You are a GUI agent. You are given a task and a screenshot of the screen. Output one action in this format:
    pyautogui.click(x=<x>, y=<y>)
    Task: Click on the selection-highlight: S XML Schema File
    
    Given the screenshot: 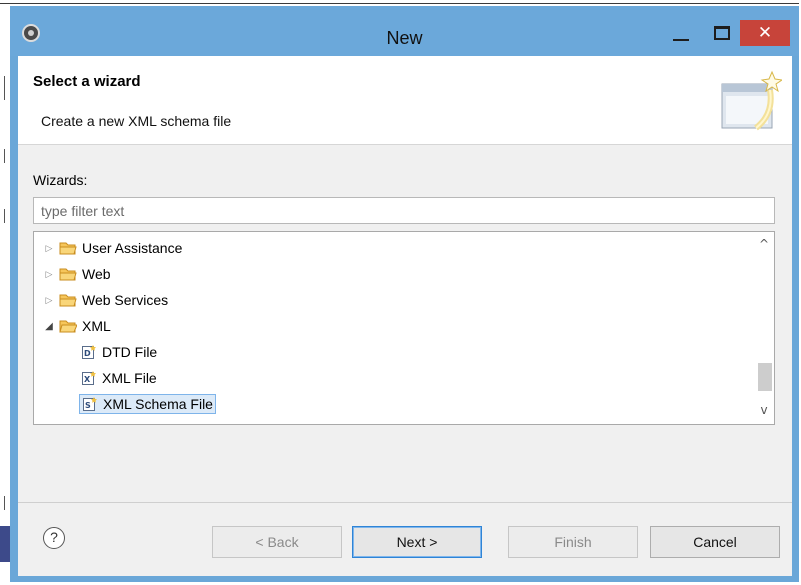 What is the action you would take?
    pyautogui.click(x=147, y=404)
    